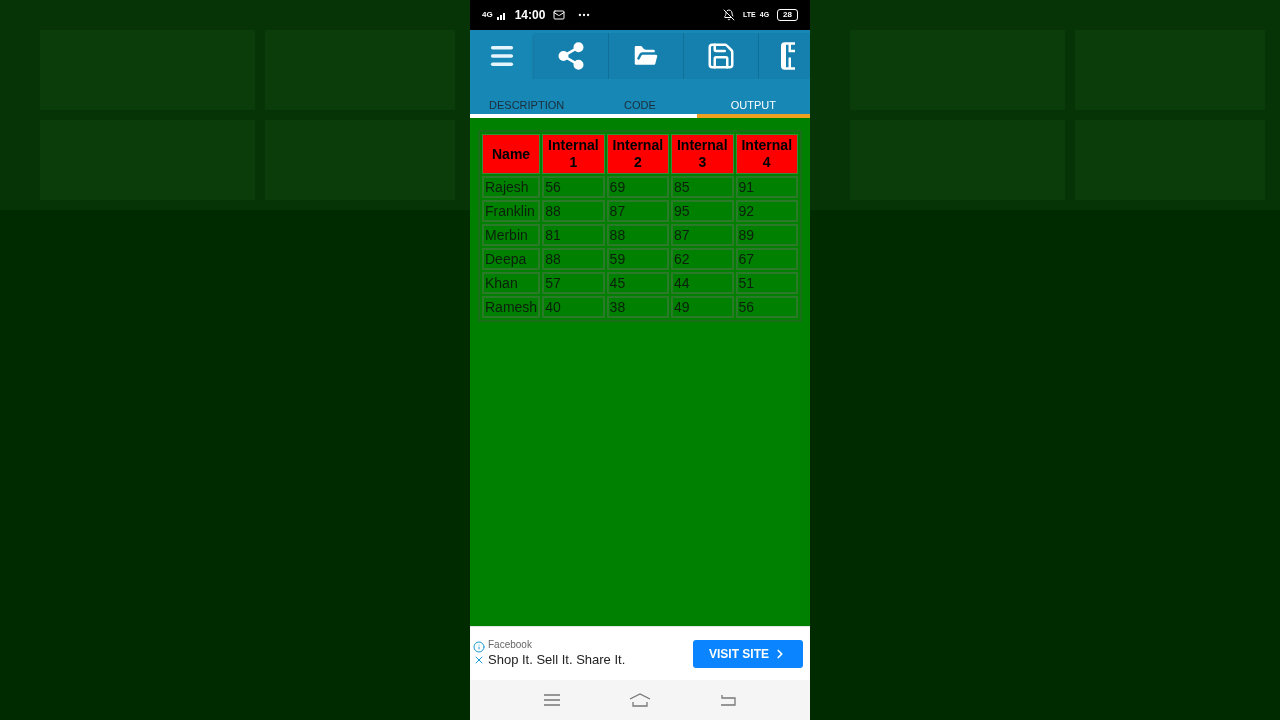 This screenshot has width=1280, height=720. What do you see at coordinates (702, 187) in the screenshot?
I see `table-cell: 85` at bounding box center [702, 187].